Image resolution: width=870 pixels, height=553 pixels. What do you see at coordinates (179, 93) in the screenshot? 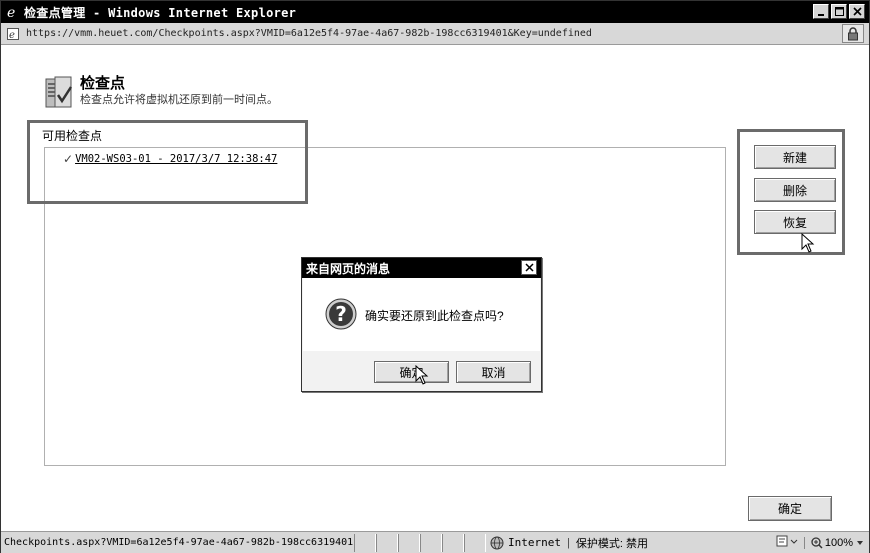
I see `header-texts: 检查点 检查点允许将虚拟机还原到前一时间点。` at bounding box center [179, 93].